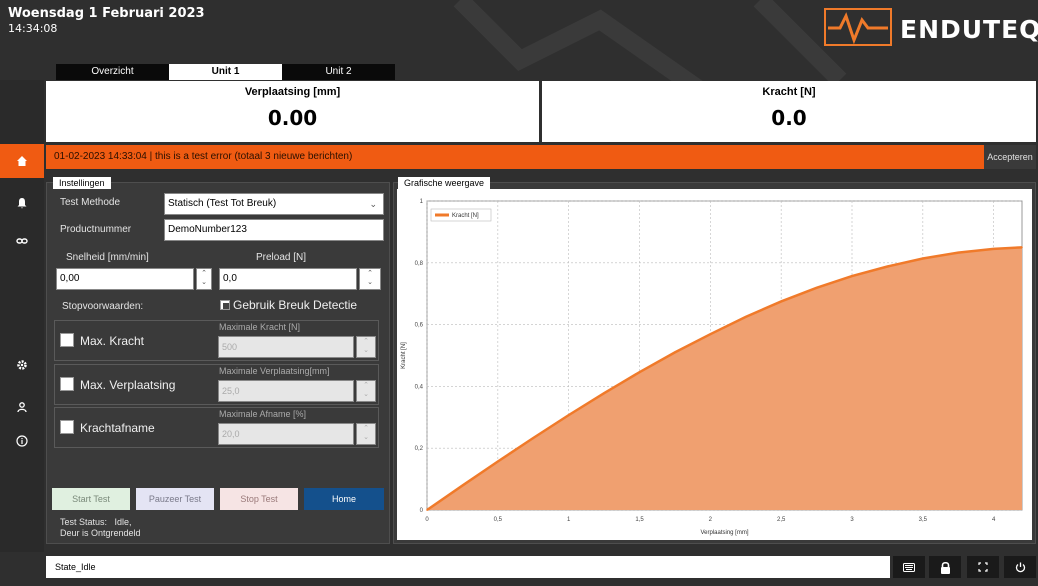 The width and height of the screenshot is (1038, 586). Describe the element at coordinates (286, 434) in the screenshot. I see `force-decrease-input: 20,0` at that location.